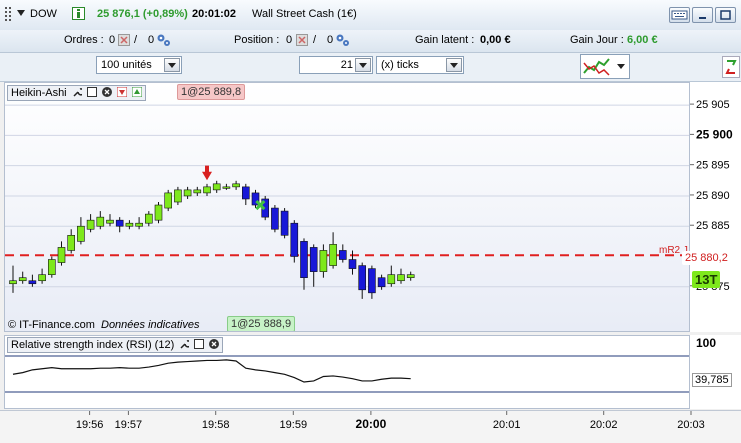  What do you see at coordinates (207, 173) in the screenshot?
I see `sell-arrow-icon` at bounding box center [207, 173].